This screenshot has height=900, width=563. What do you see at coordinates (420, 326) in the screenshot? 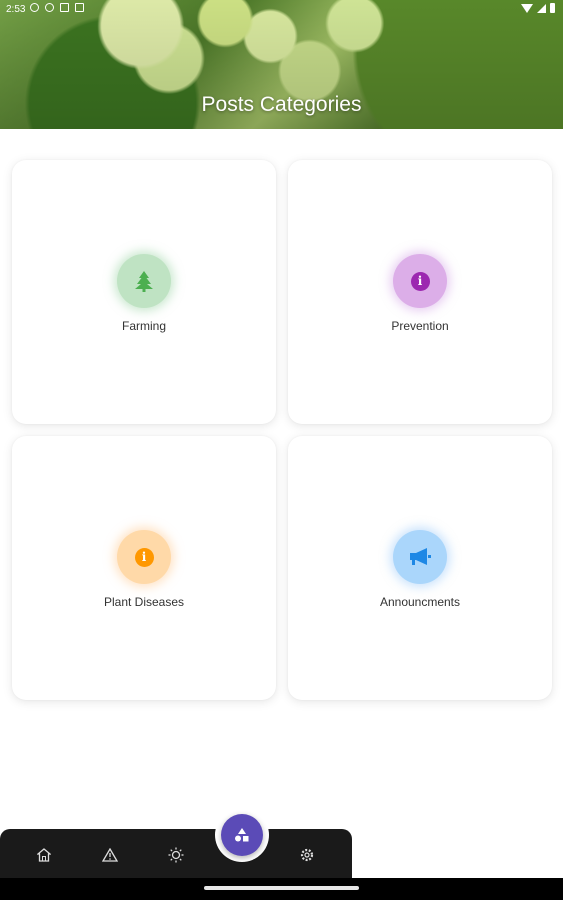
I see `category-label: Prevention` at bounding box center [420, 326].